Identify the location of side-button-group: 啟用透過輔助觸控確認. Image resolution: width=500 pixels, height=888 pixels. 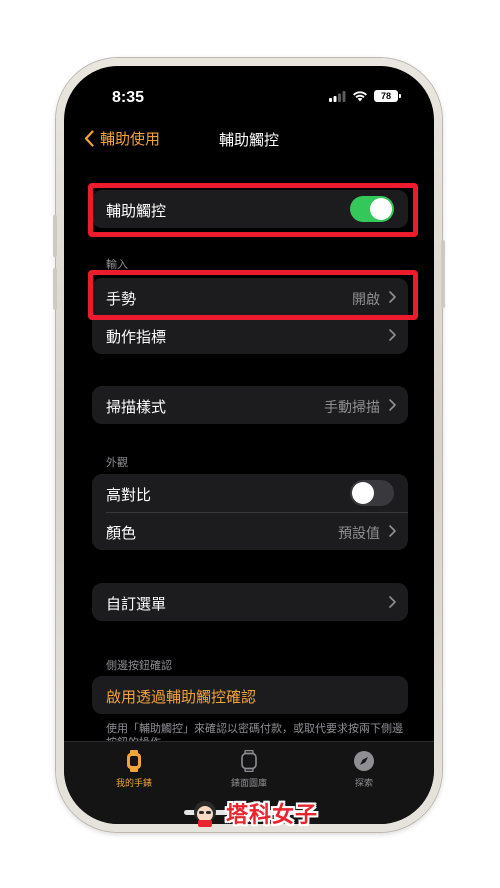
(250, 695).